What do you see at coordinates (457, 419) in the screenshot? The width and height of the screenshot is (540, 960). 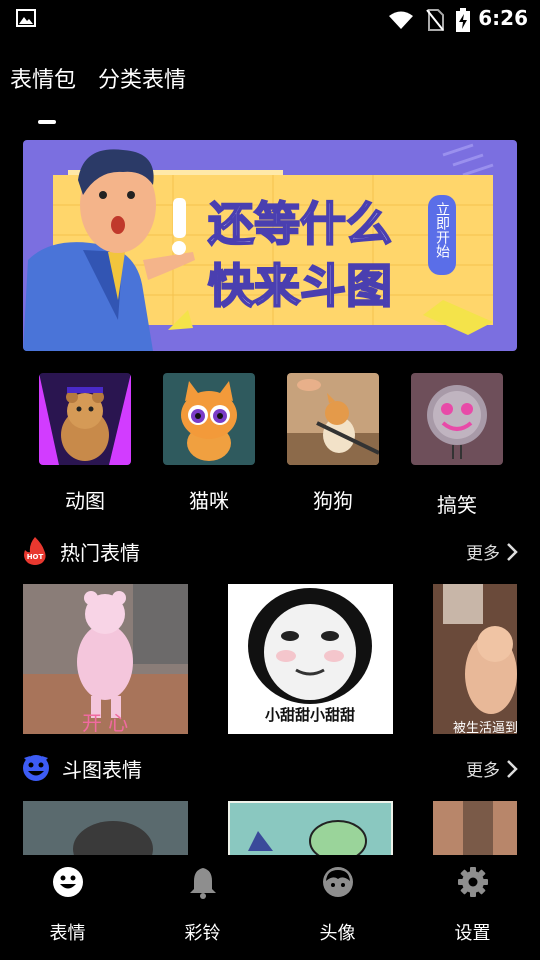 I see `category-funny-thumb` at bounding box center [457, 419].